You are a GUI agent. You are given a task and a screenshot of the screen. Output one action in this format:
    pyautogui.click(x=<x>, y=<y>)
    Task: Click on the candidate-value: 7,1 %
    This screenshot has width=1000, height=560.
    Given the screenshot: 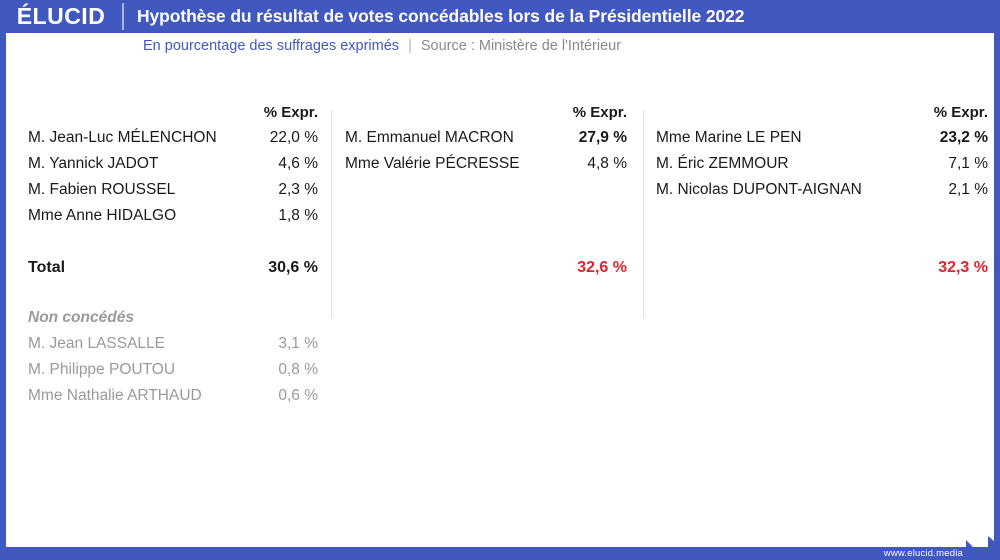 What is the action you would take?
    pyautogui.click(x=968, y=163)
    